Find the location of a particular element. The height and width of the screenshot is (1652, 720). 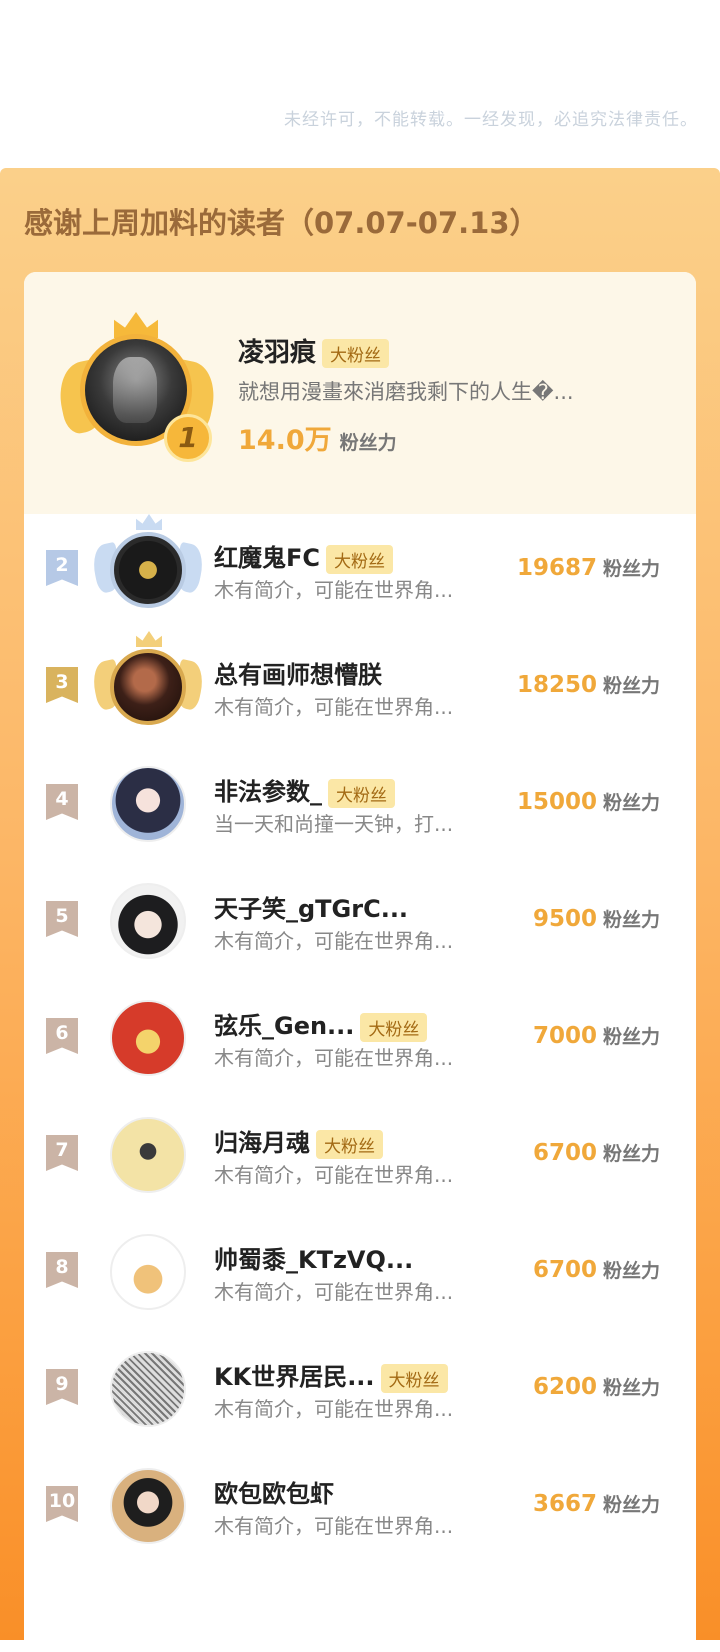

fan-power-value: 9500 is located at coordinates (564, 919).